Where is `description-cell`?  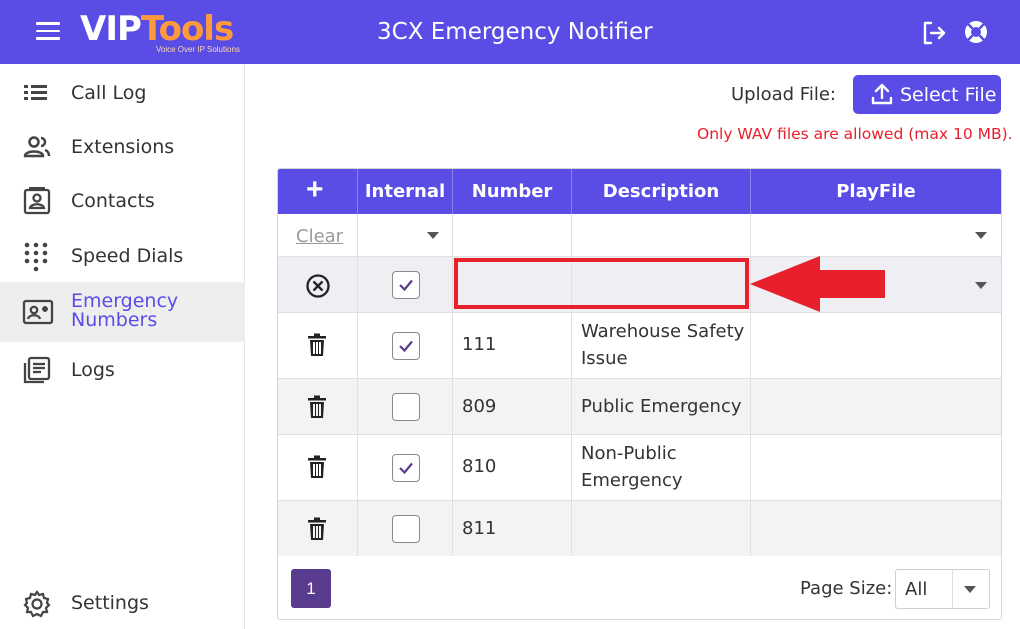 description-cell is located at coordinates (661, 528).